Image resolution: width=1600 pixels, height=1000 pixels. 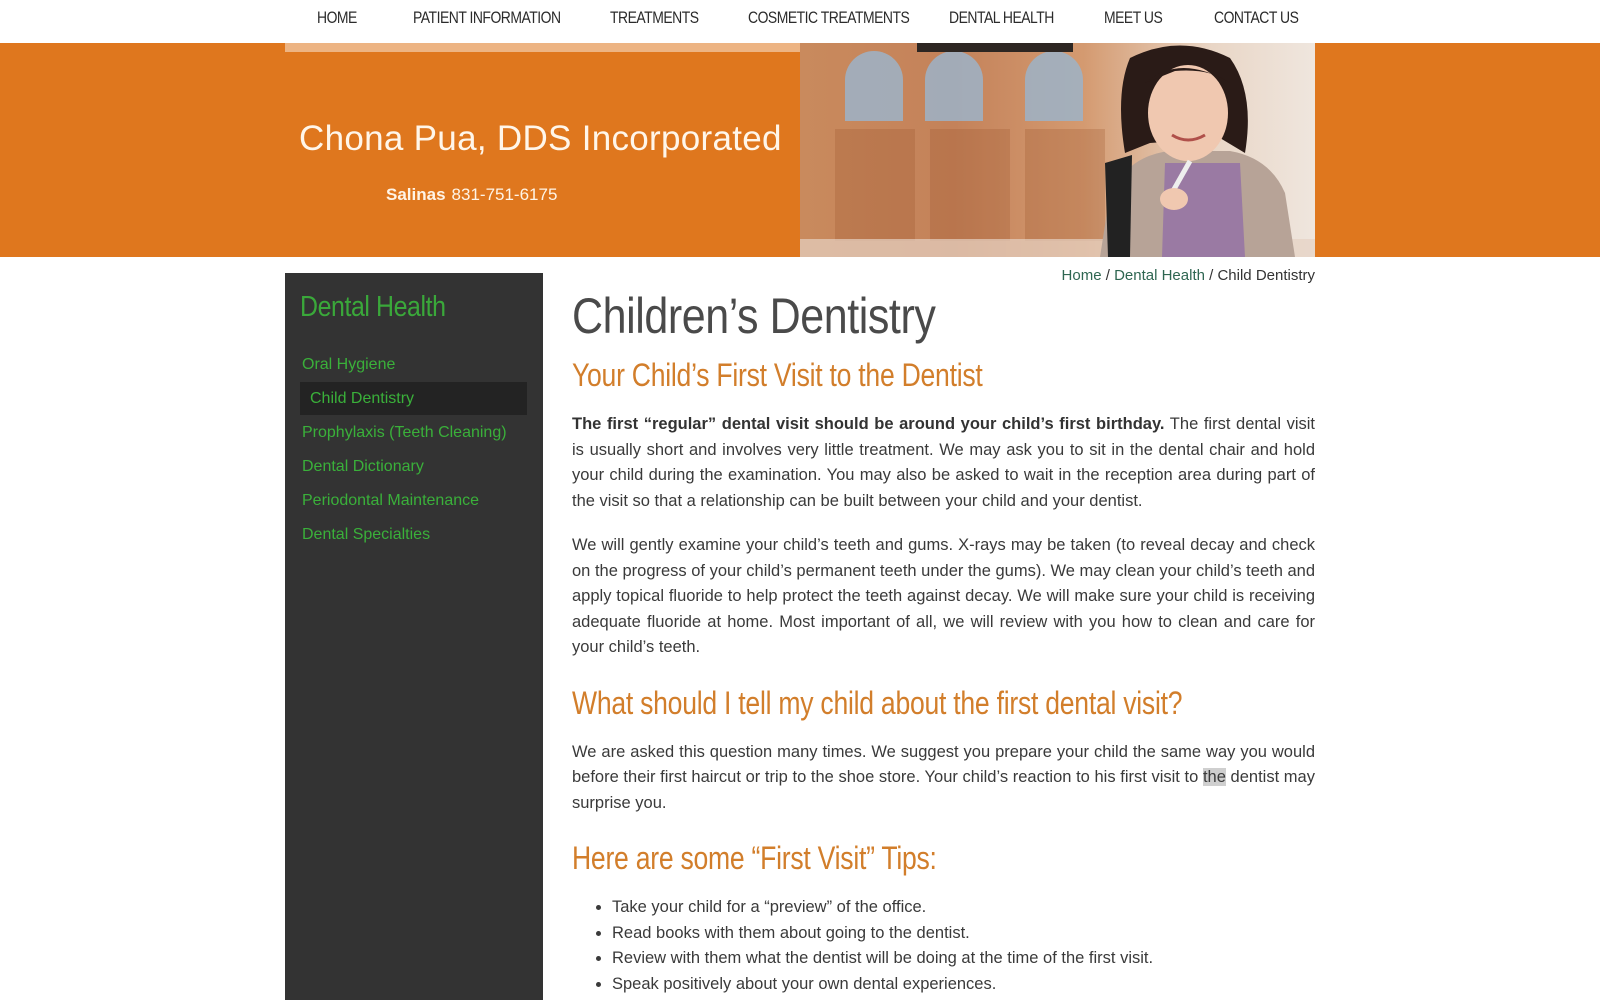 I want to click on practice-contact: Salinas 831-751-6175, so click(x=471, y=195).